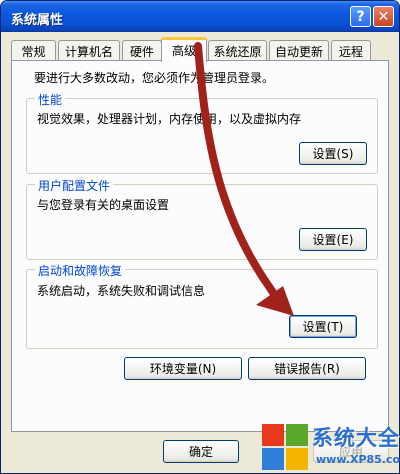  Describe the element at coordinates (273, 459) in the screenshot. I see `logo-blue-square` at that location.